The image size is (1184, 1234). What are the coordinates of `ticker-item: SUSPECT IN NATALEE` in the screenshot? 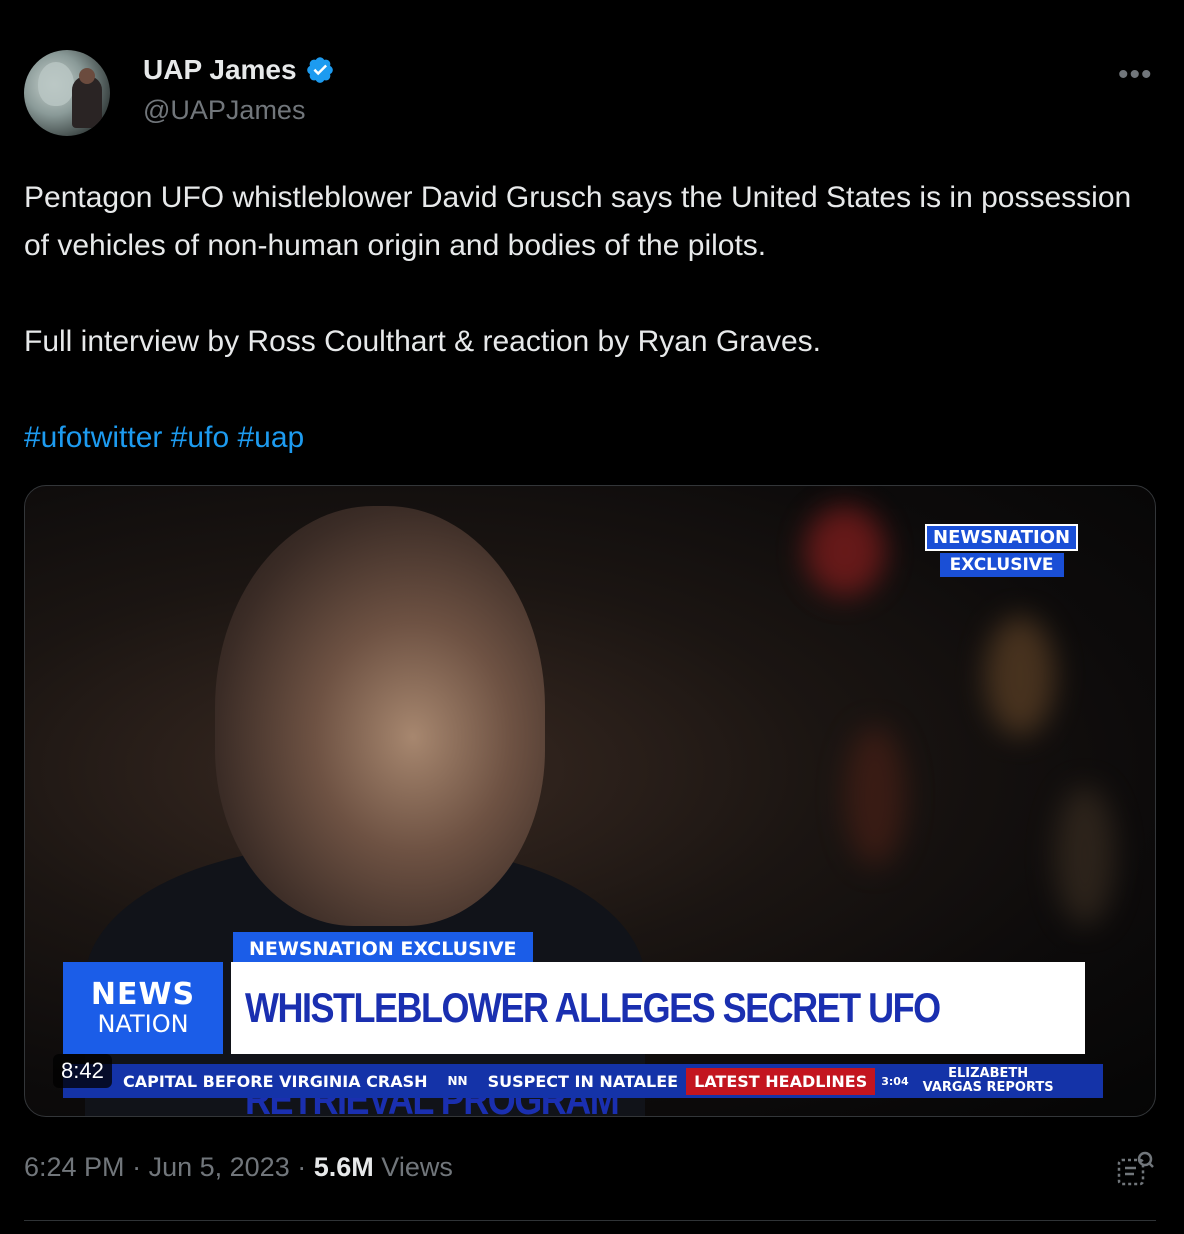 It's located at (583, 1081).